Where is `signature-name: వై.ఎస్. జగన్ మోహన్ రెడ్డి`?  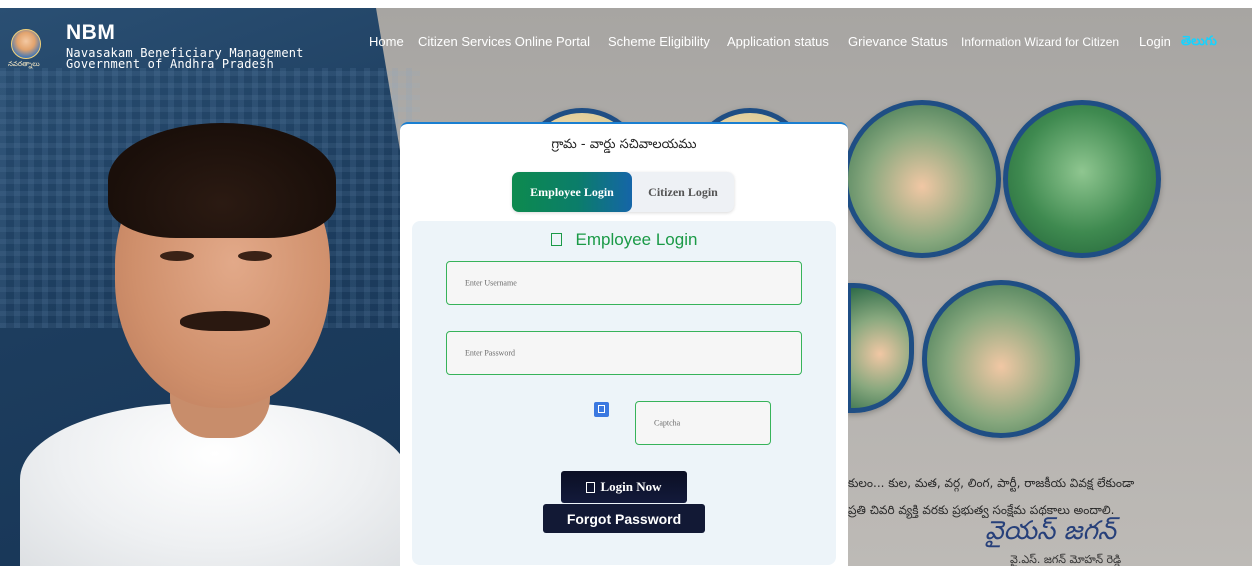 signature-name: వై.ఎస్. జగన్ మోహన్ రెడ్డి is located at coordinates (1066, 559).